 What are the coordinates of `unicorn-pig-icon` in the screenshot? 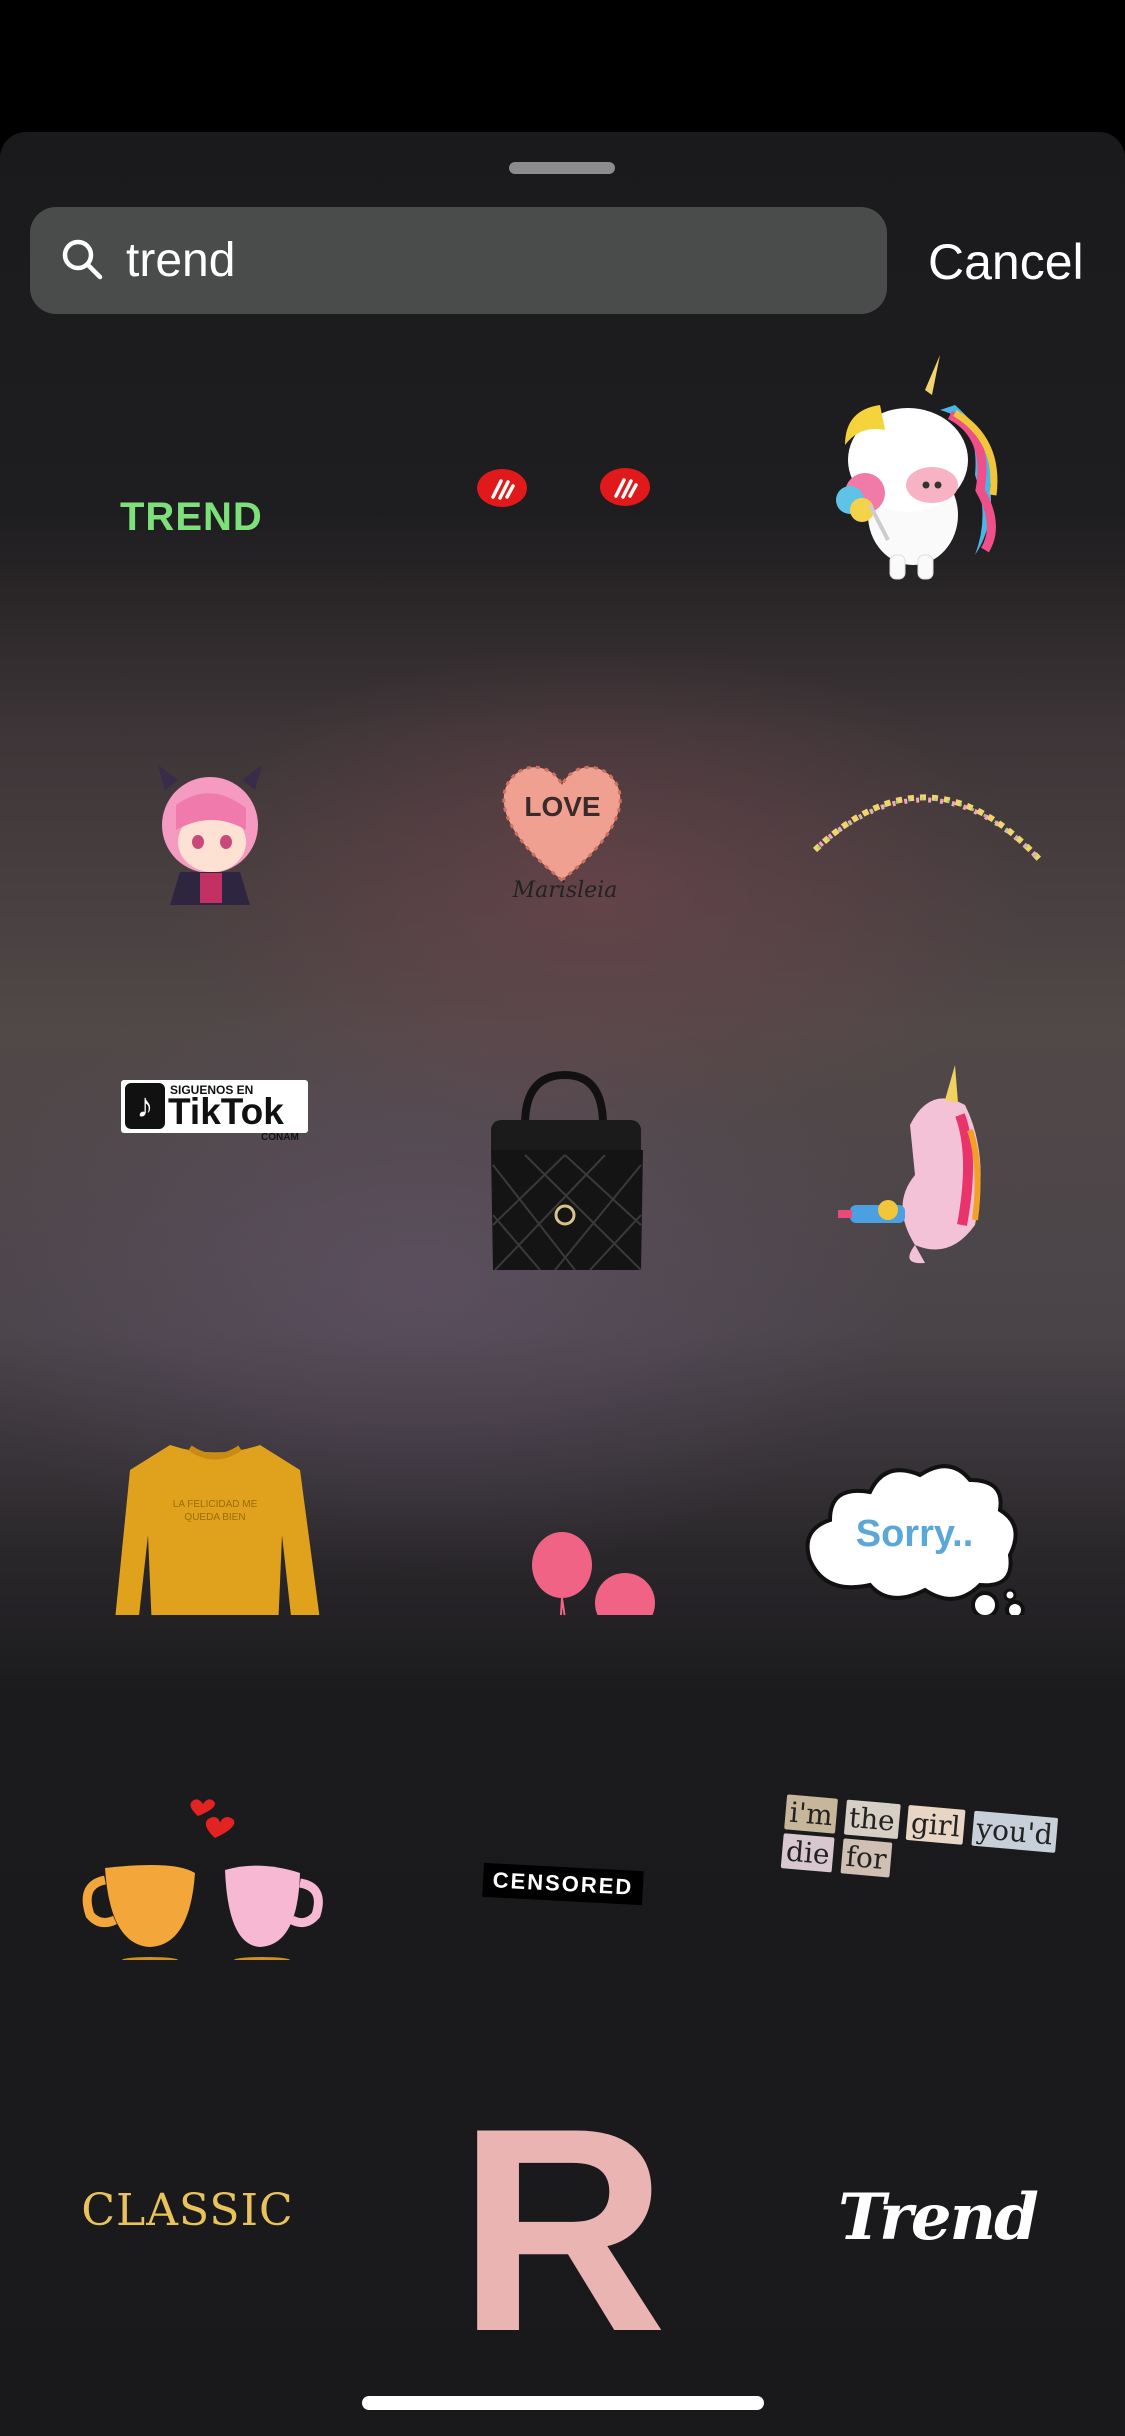 It's located at (917, 467).